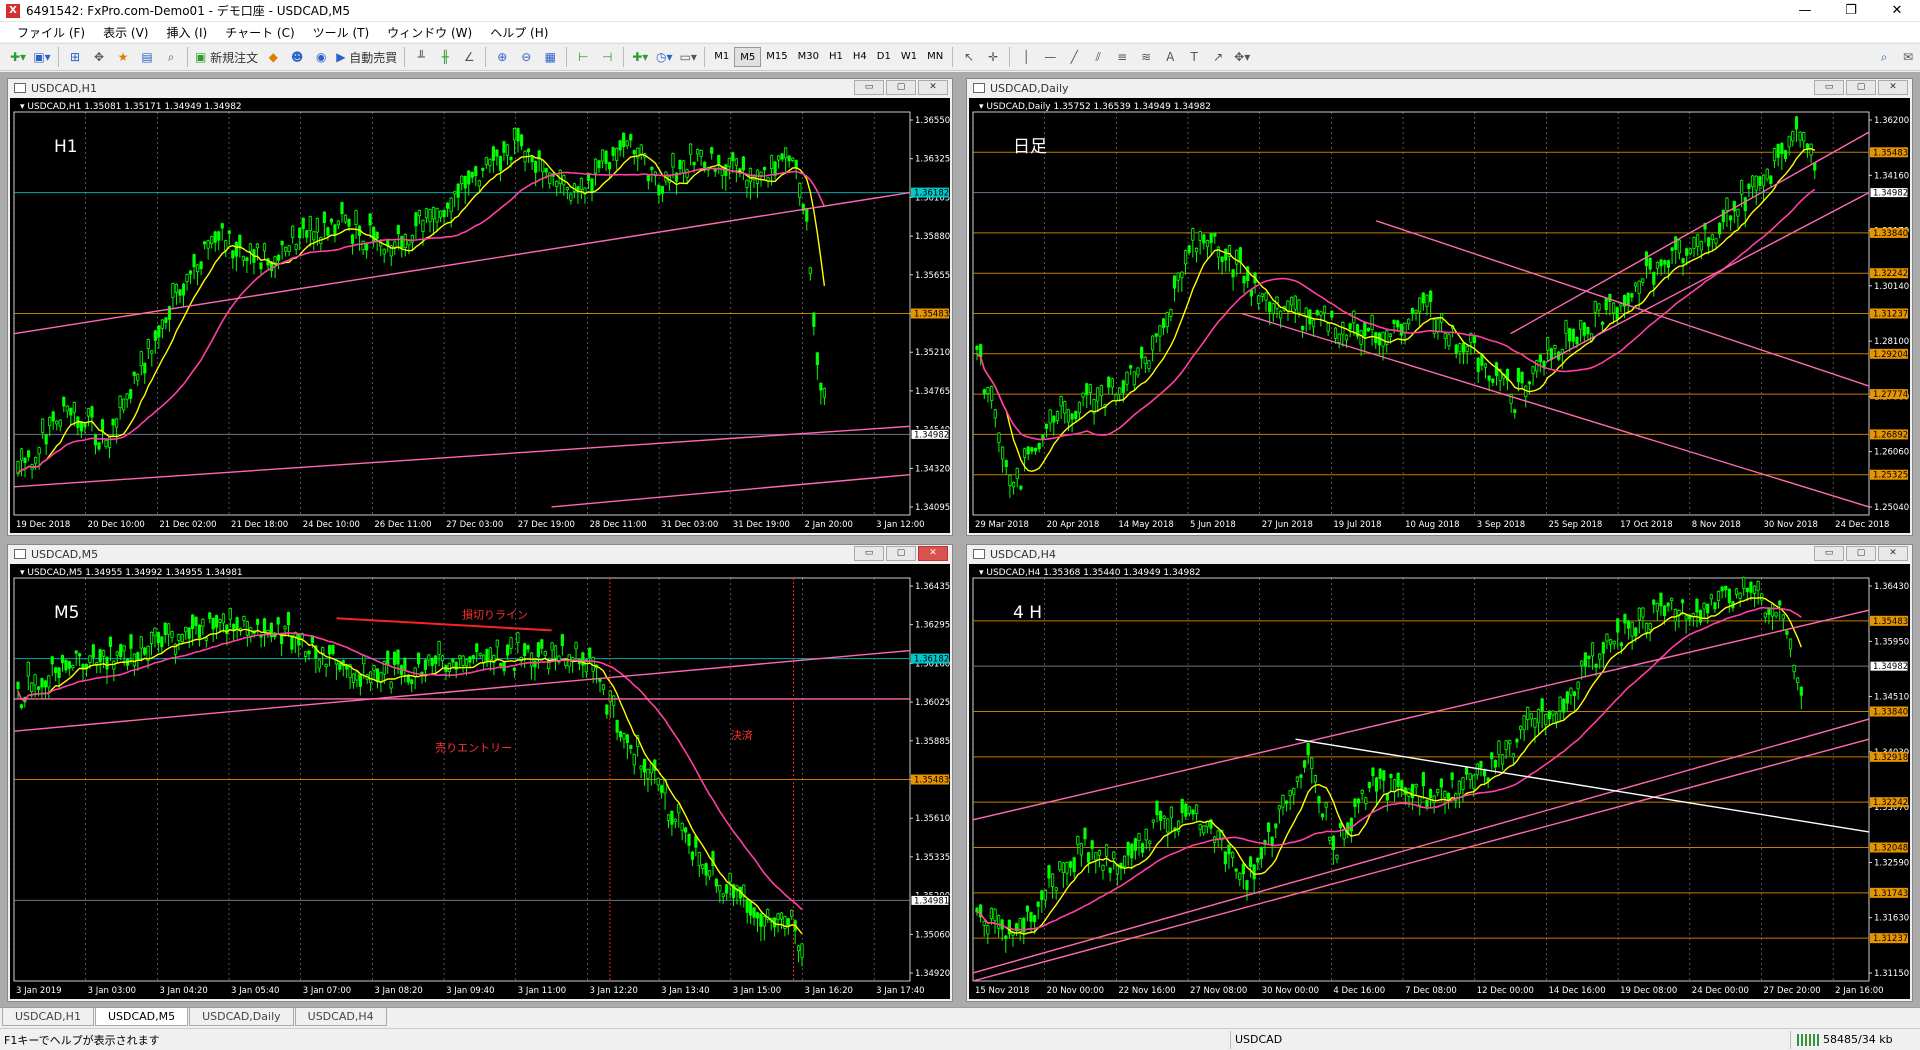 The width and height of the screenshot is (1920, 1050). I want to click on menu-tools: ツール (T), so click(341, 32).